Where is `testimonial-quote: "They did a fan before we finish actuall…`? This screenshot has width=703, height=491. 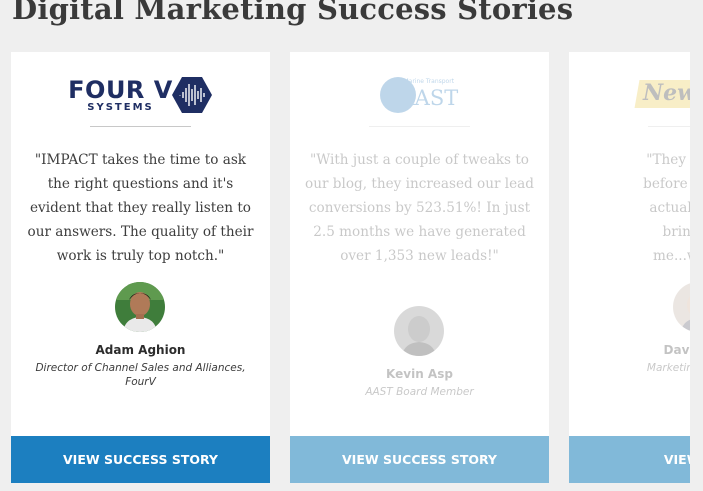 testimonial-quote: "They did a fan before we finish actuall… is located at coordinates (636, 208).